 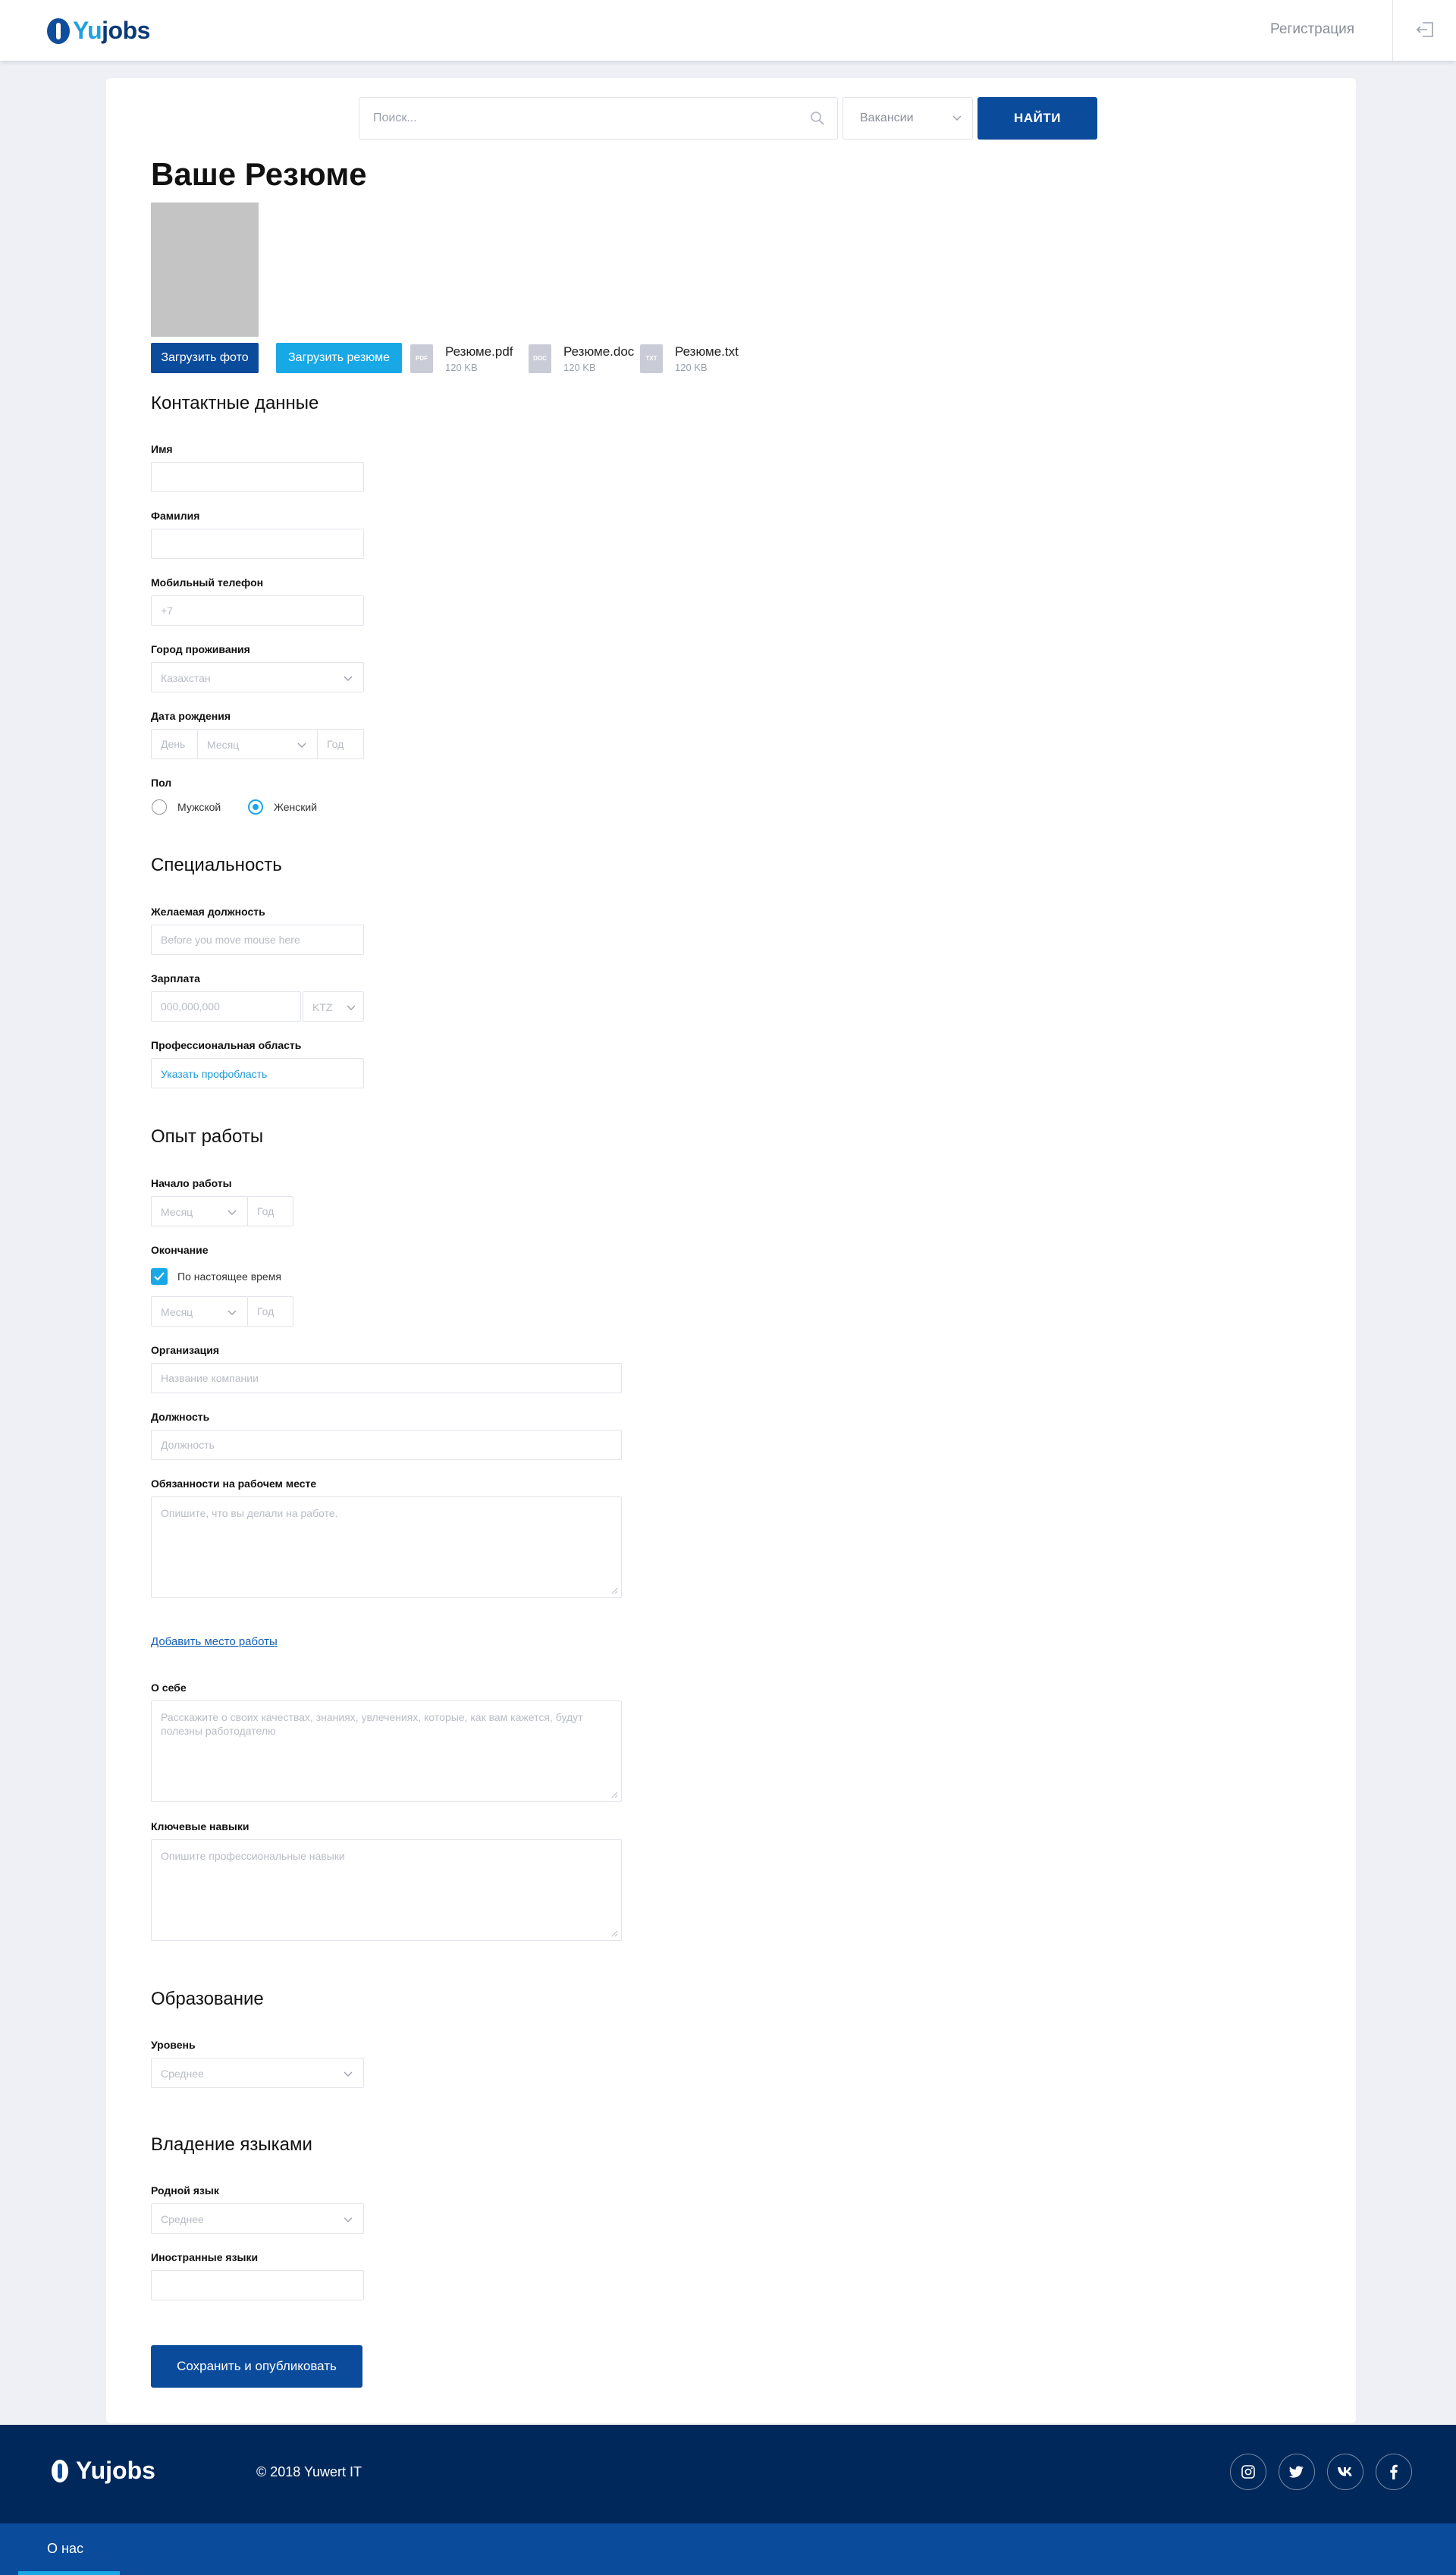 I want to click on end-year-field, so click(x=270, y=1311).